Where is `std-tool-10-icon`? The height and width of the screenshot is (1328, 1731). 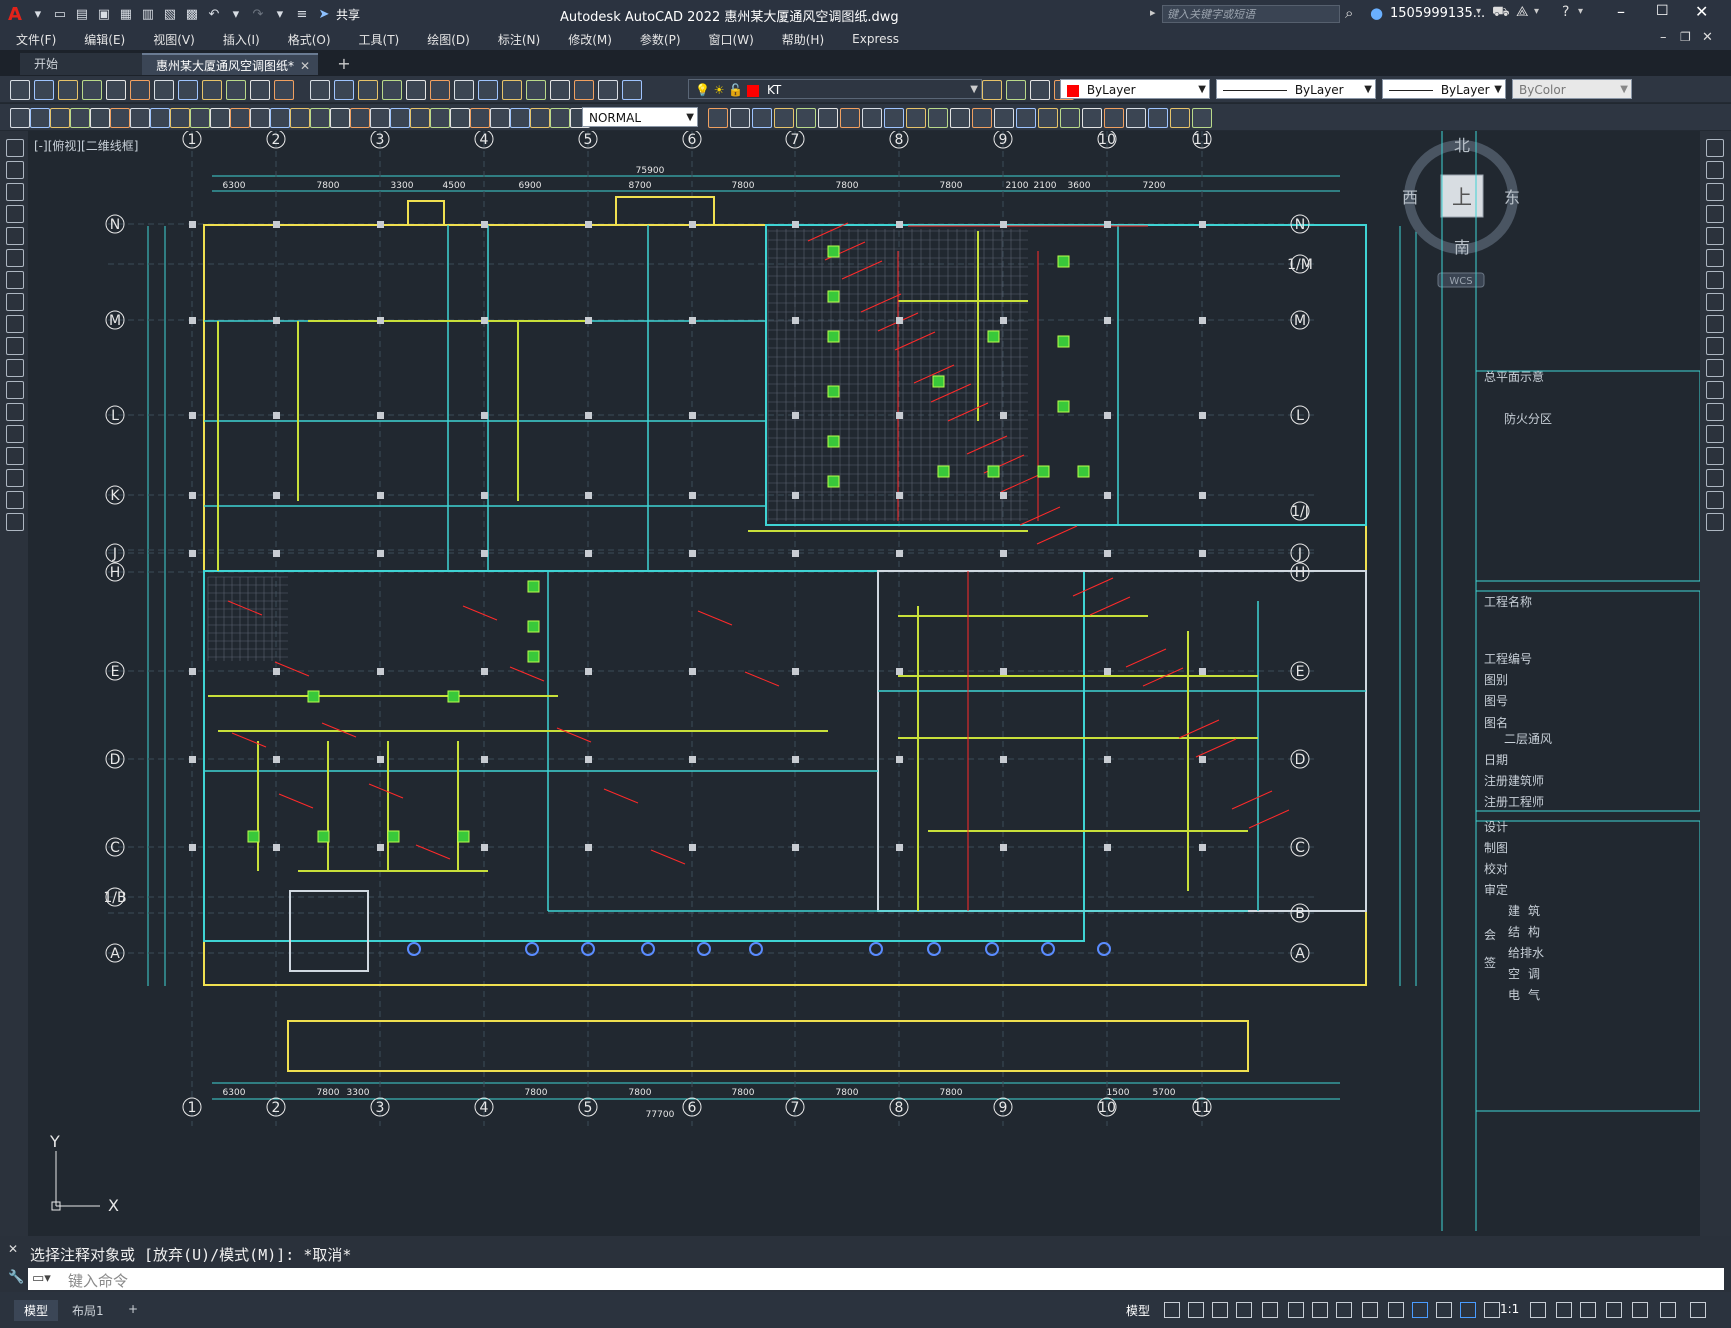 std-tool-10-icon is located at coordinates (236, 90).